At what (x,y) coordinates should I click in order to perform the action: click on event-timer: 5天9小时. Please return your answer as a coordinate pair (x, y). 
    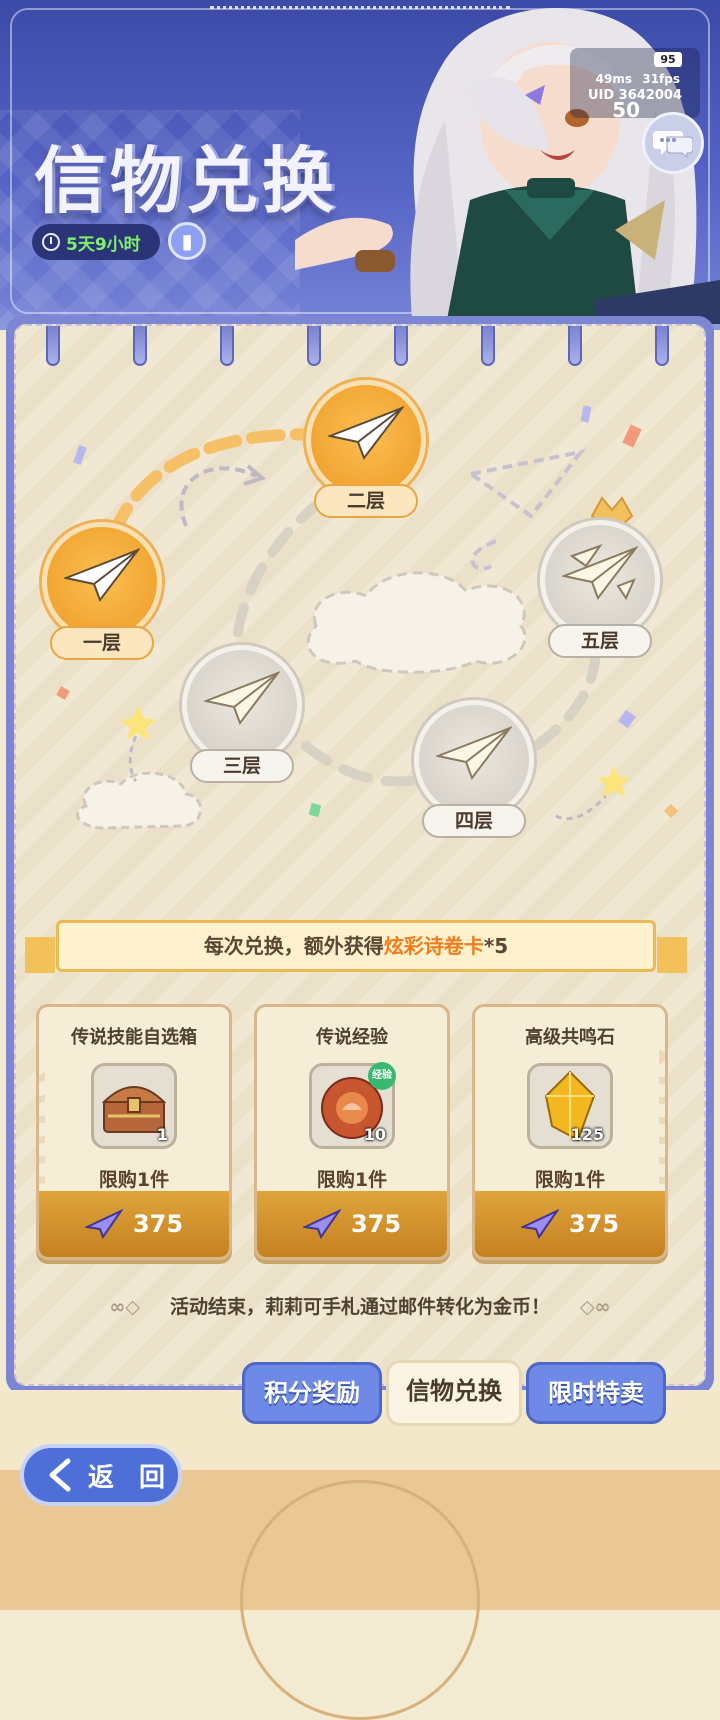
    Looking at the image, I should click on (96, 242).